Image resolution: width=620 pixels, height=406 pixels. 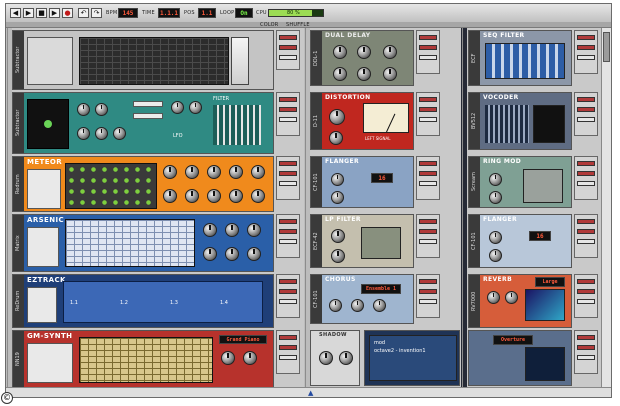 I want to click on step-sliders, so click(x=525, y=61).